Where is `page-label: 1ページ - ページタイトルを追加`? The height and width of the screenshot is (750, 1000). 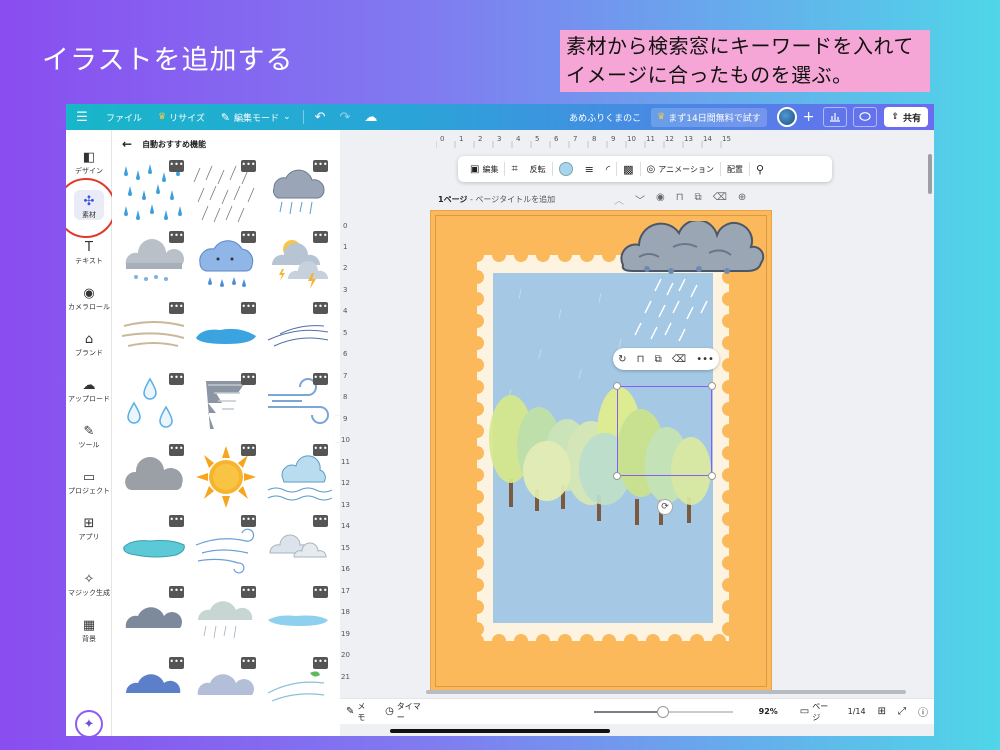 page-label: 1ページ - ページタイトルを追加 is located at coordinates (496, 199).